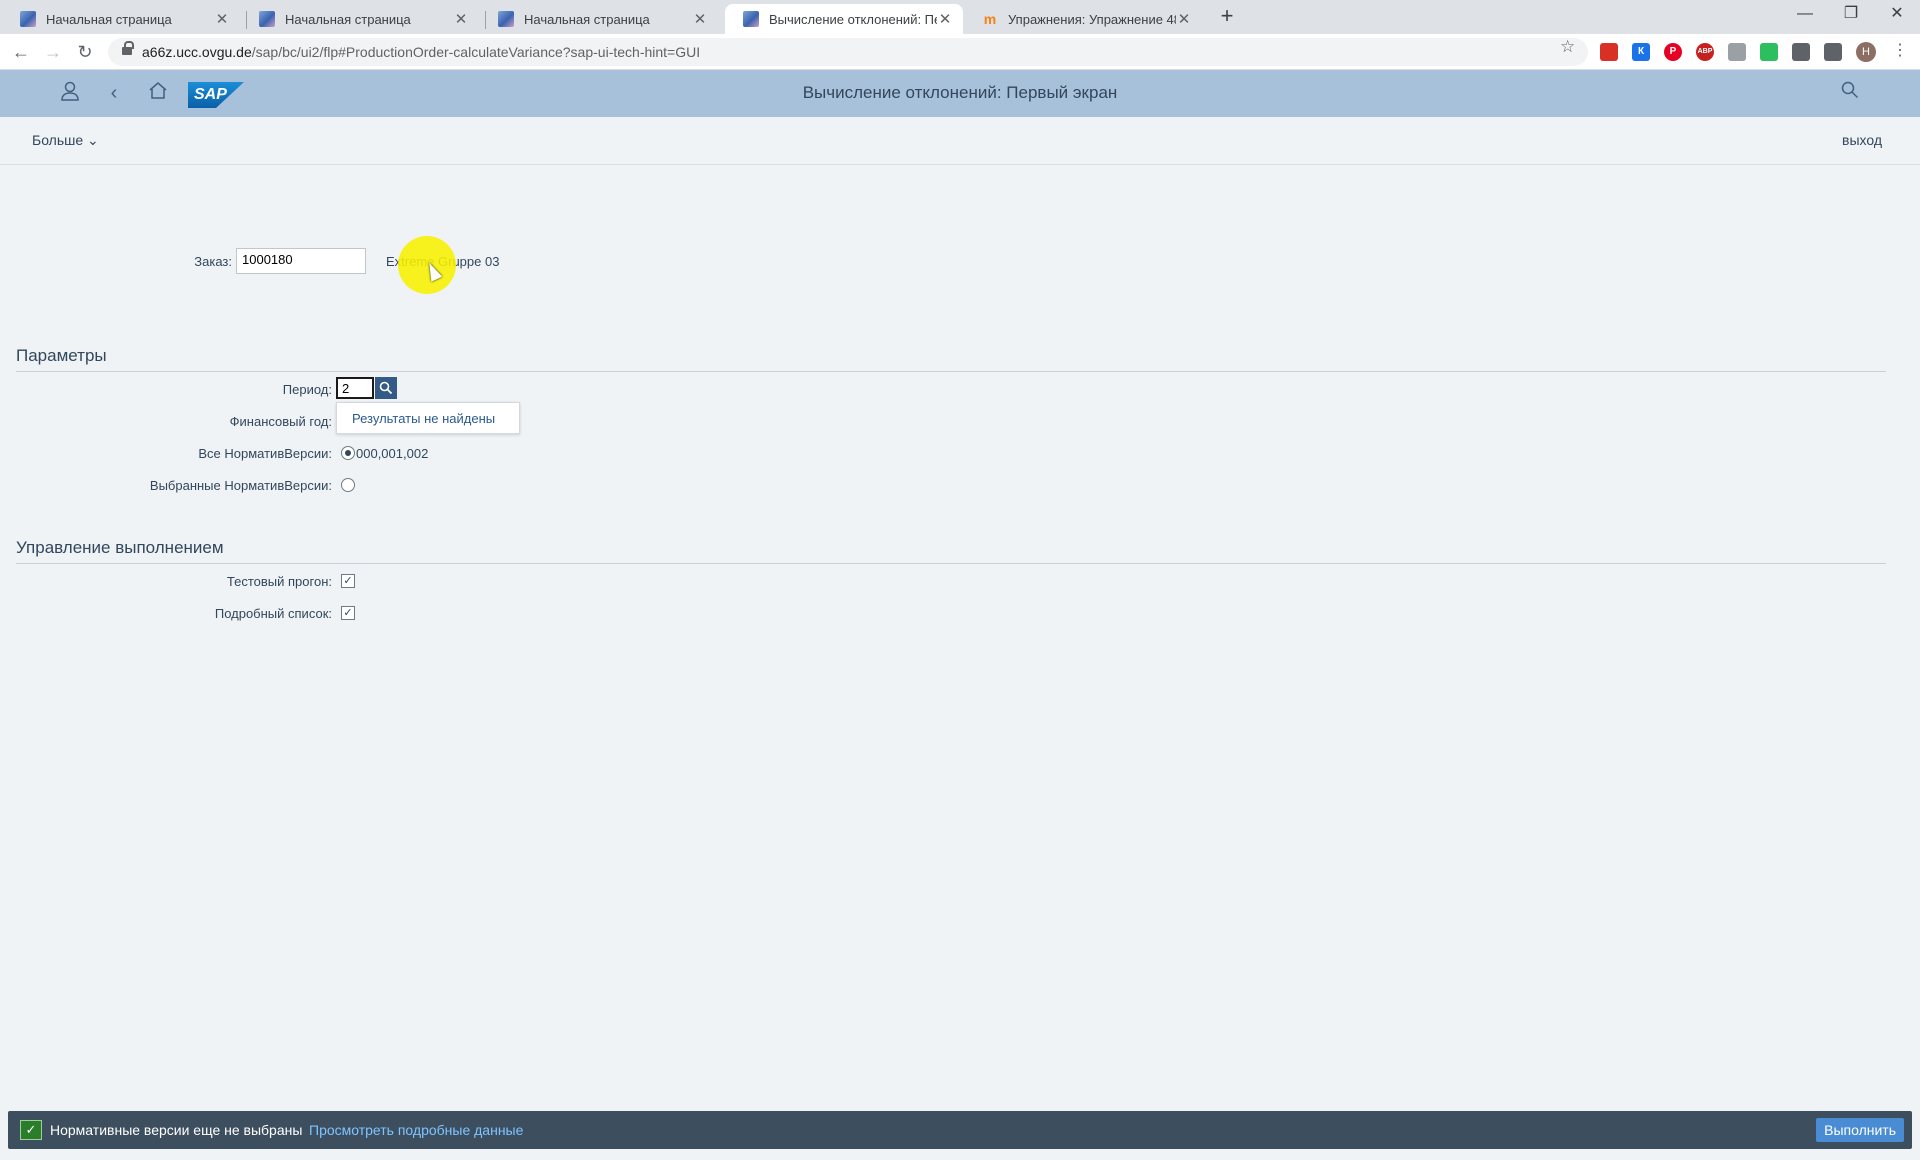 Image resolution: width=1920 pixels, height=1160 pixels. Describe the element at coordinates (1641, 52) in the screenshot. I see `ext-k-icon: К` at that location.